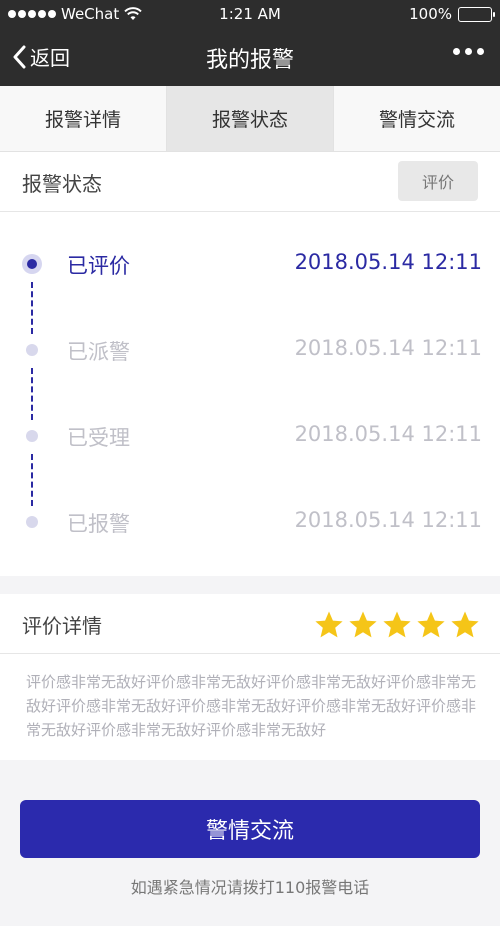 The height and width of the screenshot is (926, 500). What do you see at coordinates (476, 14) in the screenshot?
I see `battery-icon` at bounding box center [476, 14].